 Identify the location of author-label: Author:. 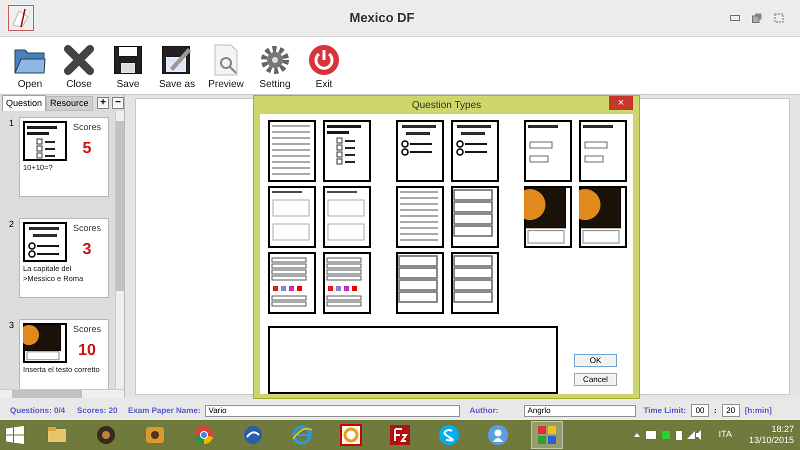
(484, 410).